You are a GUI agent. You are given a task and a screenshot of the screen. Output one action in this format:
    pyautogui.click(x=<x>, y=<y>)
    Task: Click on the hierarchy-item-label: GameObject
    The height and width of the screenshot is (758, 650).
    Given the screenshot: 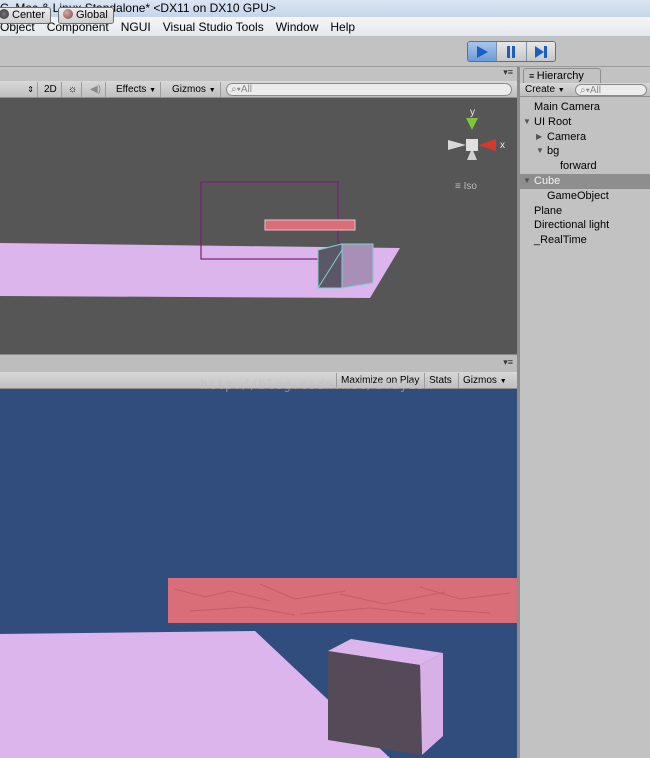 What is the action you would take?
    pyautogui.click(x=578, y=195)
    